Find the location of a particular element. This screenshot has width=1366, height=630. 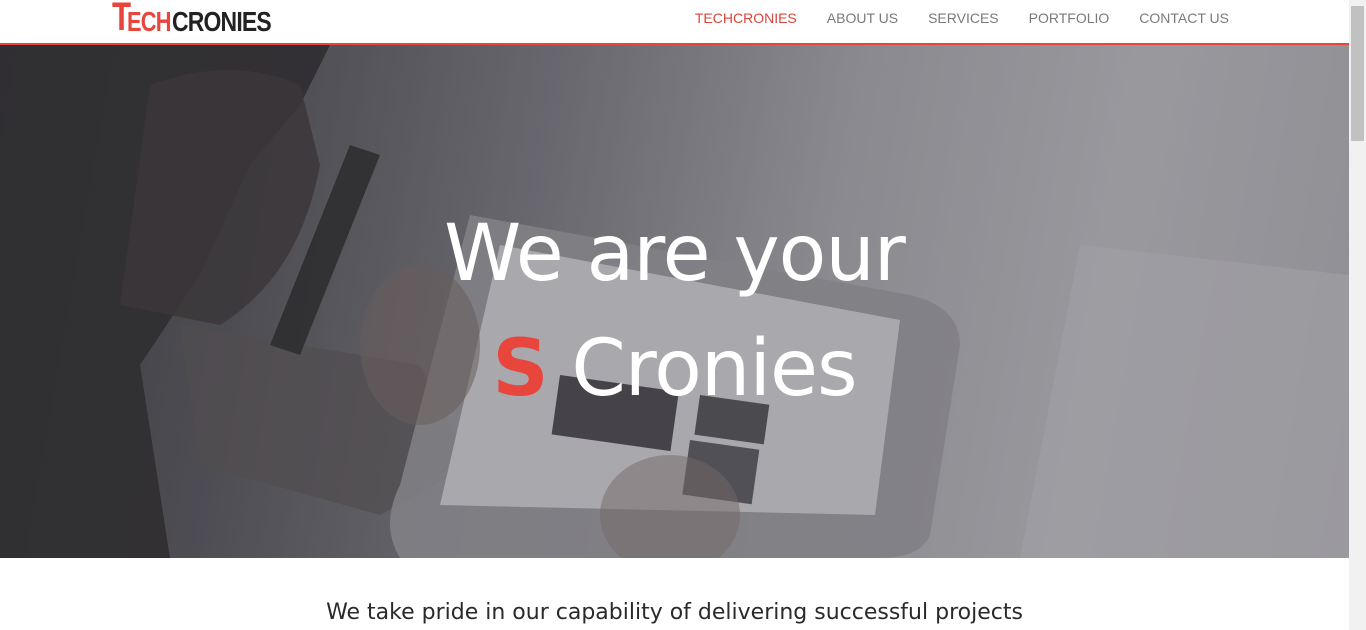

scrollbar-thumb is located at coordinates (1357, 73).